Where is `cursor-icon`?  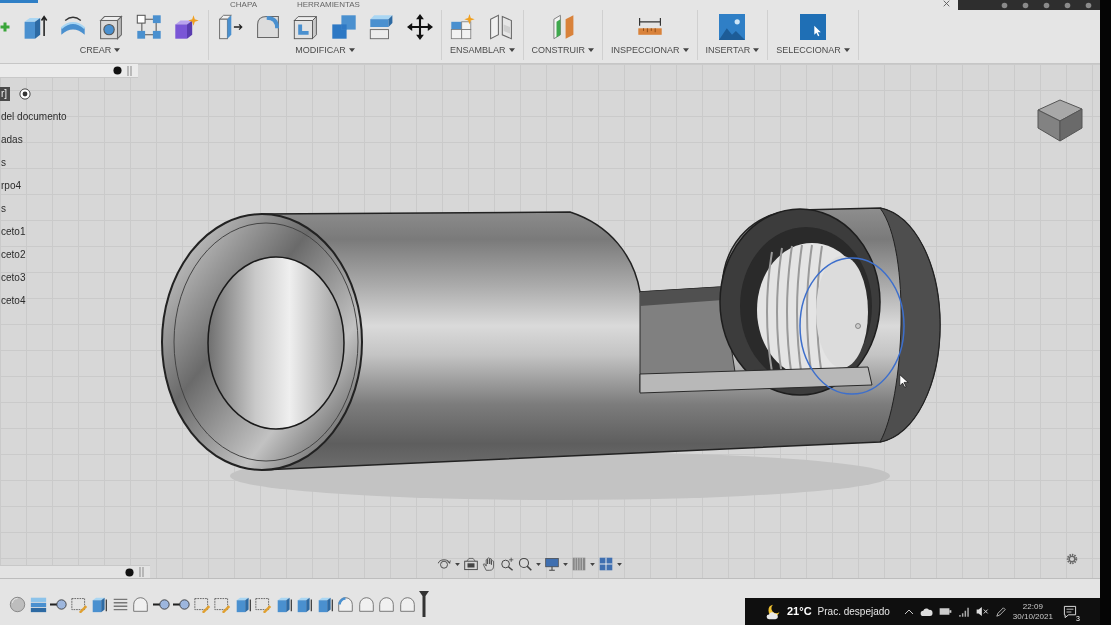 cursor-icon is located at coordinates (904, 380).